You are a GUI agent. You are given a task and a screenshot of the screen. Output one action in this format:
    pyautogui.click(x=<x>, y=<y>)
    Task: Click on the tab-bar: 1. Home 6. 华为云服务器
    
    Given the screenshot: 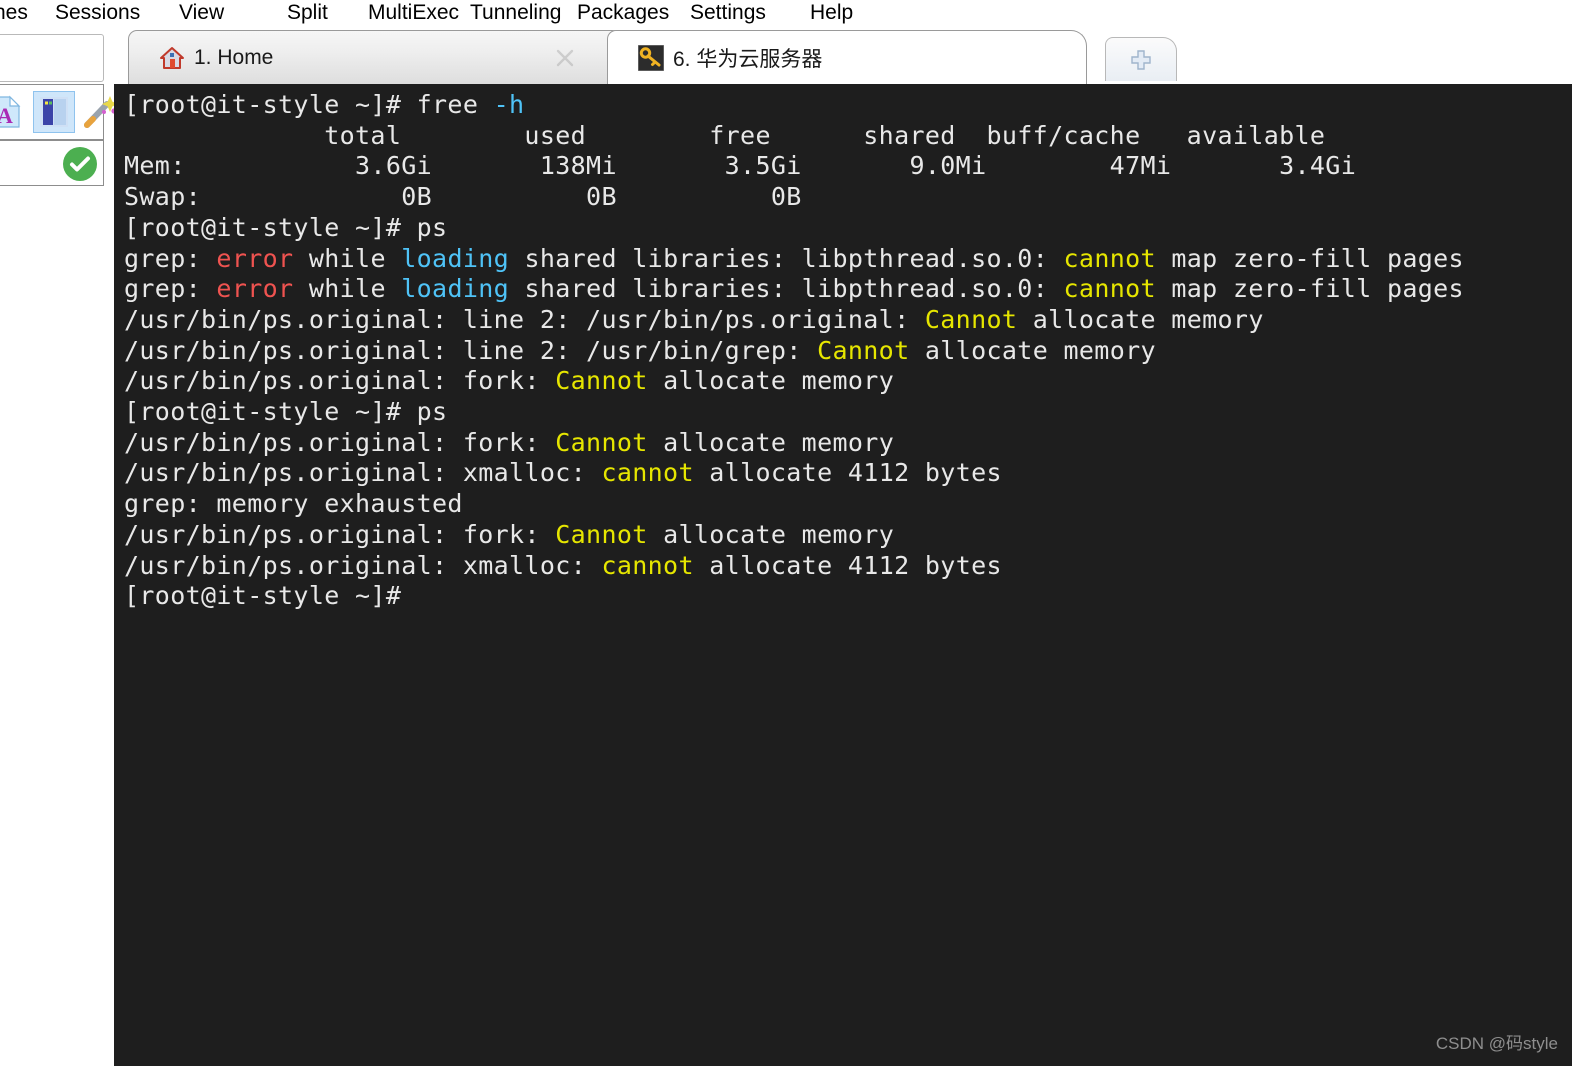 What is the action you would take?
    pyautogui.click(x=843, y=55)
    